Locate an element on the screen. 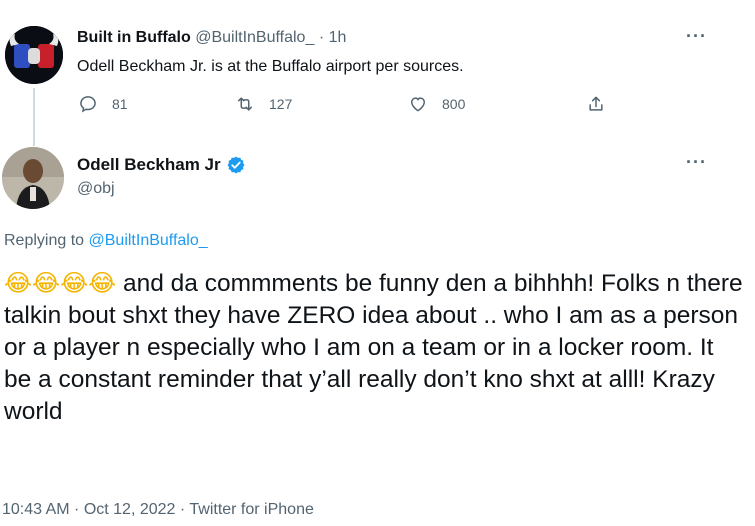  replying-to: Replying to @BuiltInBuffalo_ is located at coordinates (106, 241).